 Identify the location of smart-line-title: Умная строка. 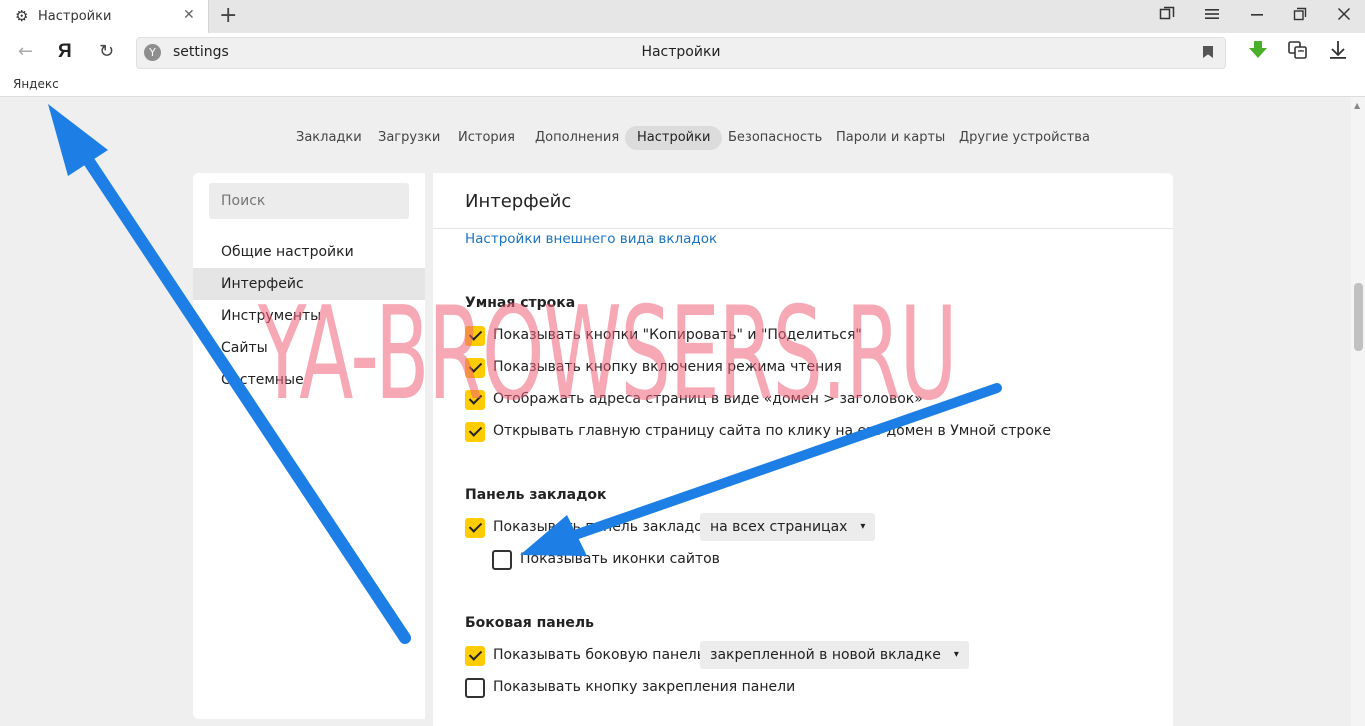
(520, 303).